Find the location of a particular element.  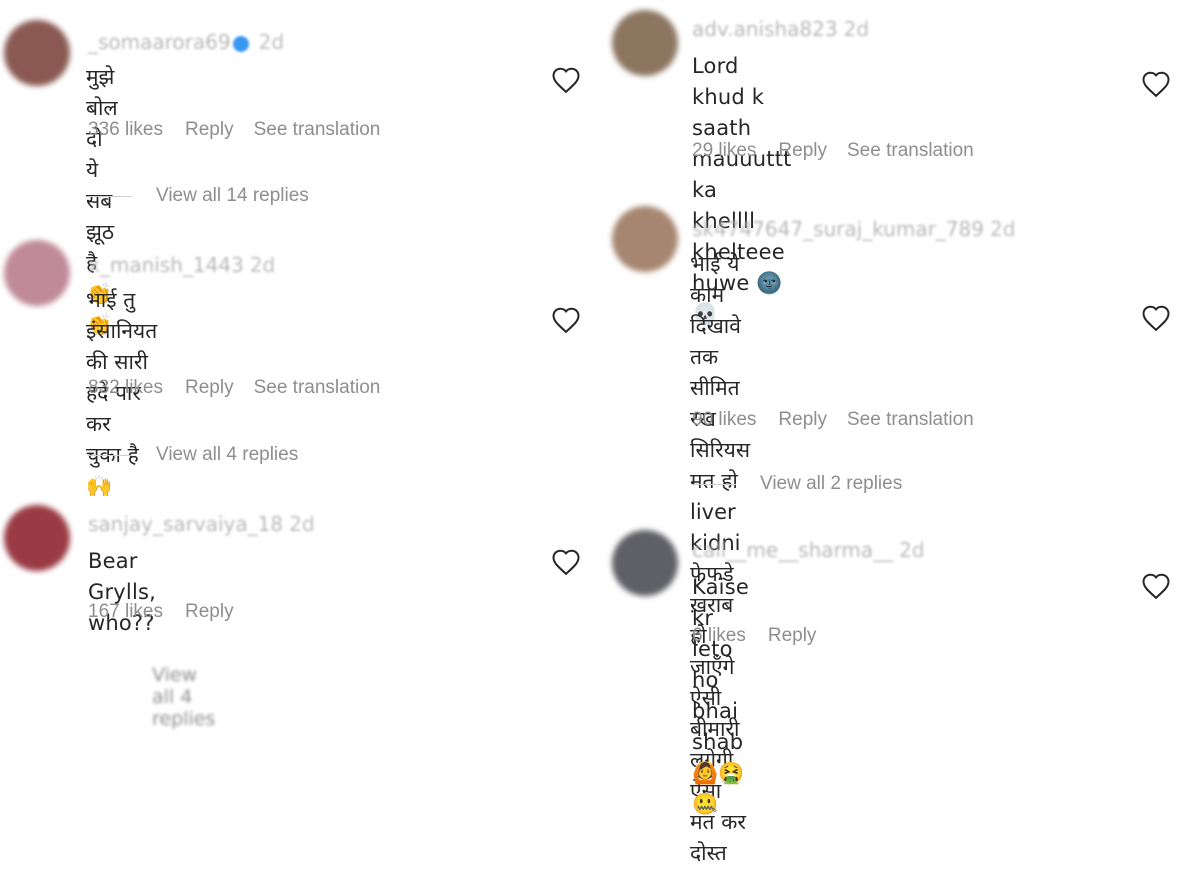

comment-username: x_manish_1443 2d is located at coordinates (181, 265).